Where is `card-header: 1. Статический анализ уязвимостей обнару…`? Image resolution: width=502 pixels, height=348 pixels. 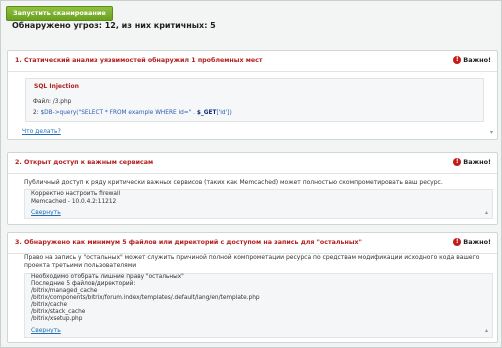 card-header: 1. Статический анализ уязвимостей обнару… is located at coordinates (252, 61).